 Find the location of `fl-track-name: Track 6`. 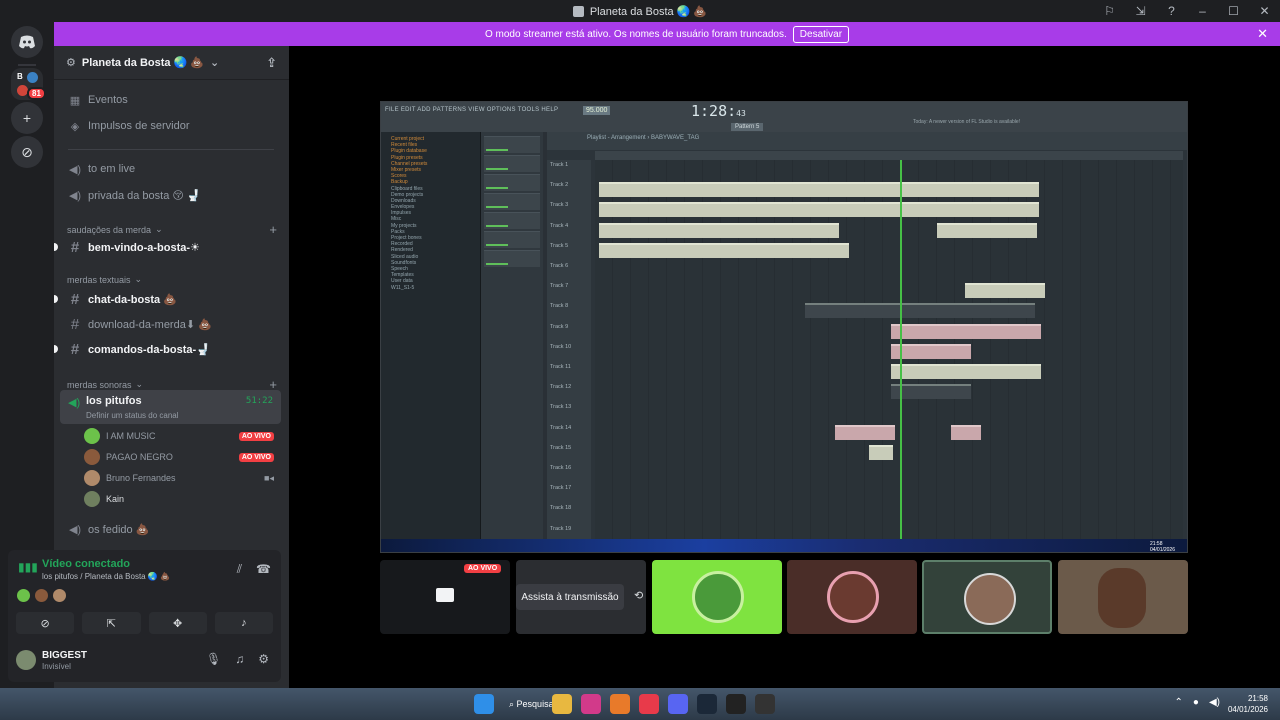

fl-track-name: Track 6 is located at coordinates (559, 266).